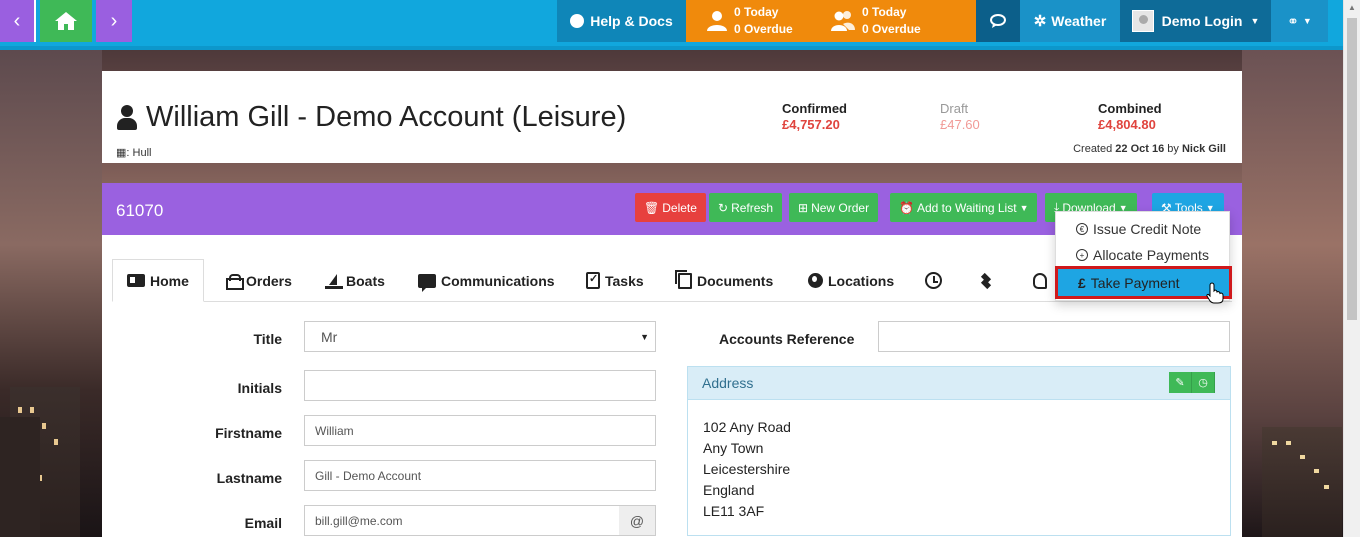 This screenshot has height=537, width=1360. What do you see at coordinates (1130, 116) in the screenshot?
I see `combined-total: Combined £4,804.80` at bounding box center [1130, 116].